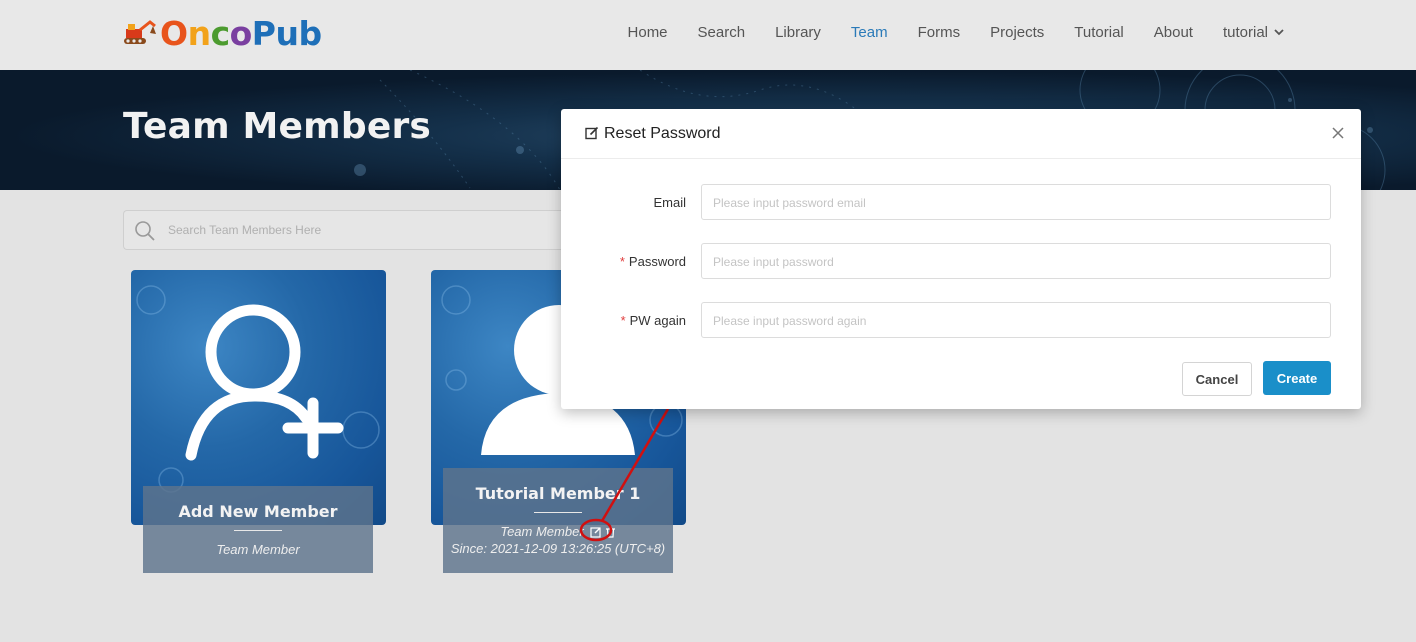 This screenshot has width=1416, height=642. What do you see at coordinates (310, 33) in the screenshot?
I see `logo-letter: b` at bounding box center [310, 33].